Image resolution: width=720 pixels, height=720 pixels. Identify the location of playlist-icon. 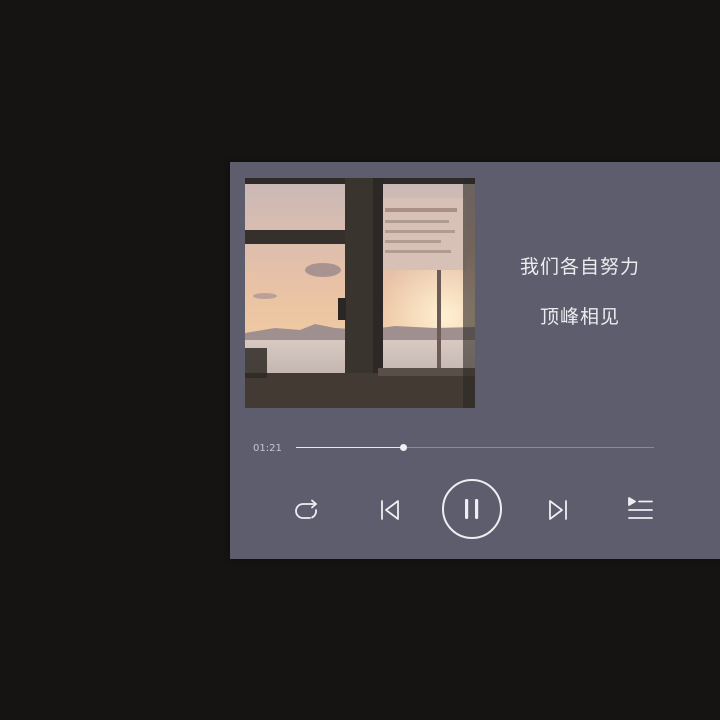
(640, 509).